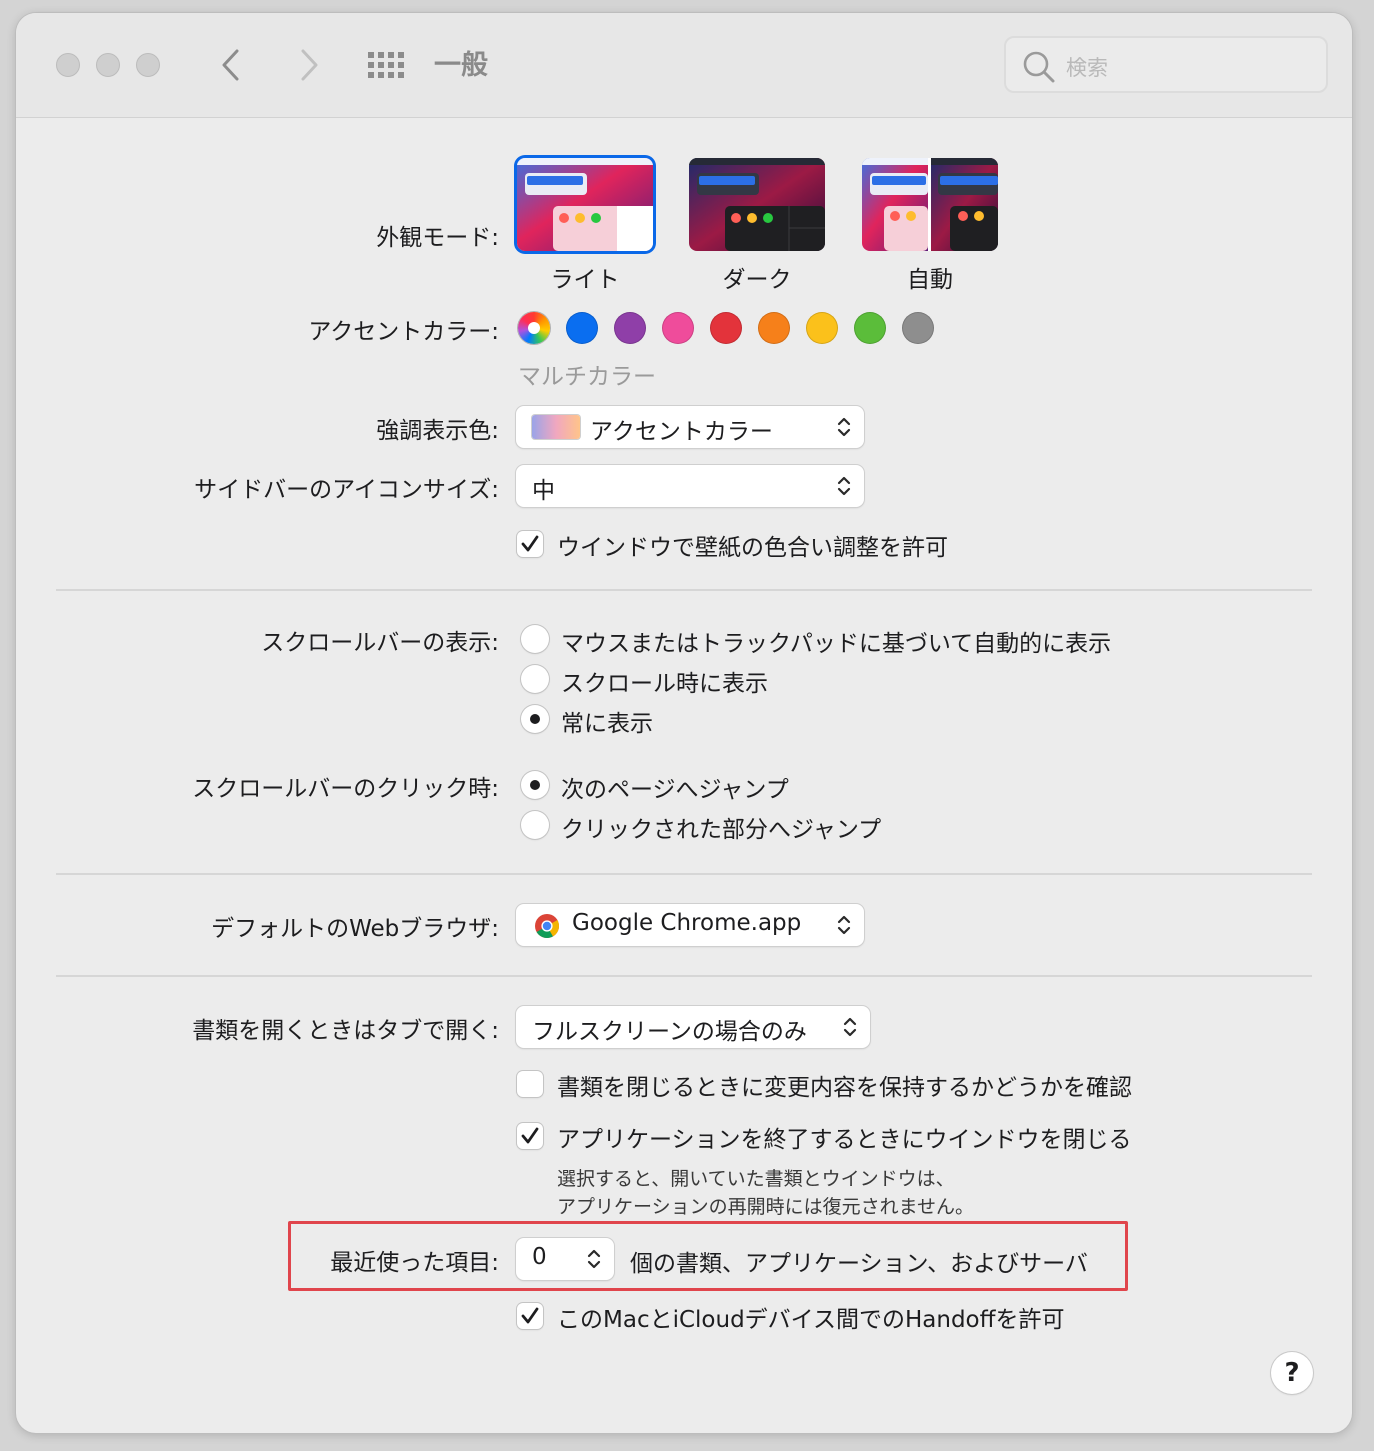  I want to click on accent-orange-swatch, so click(774, 328).